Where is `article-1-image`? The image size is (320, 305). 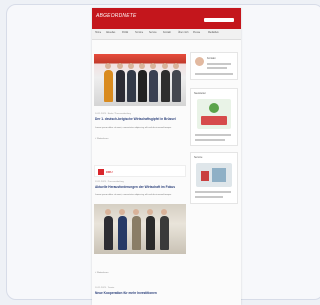 article-1-image is located at coordinates (140, 80).